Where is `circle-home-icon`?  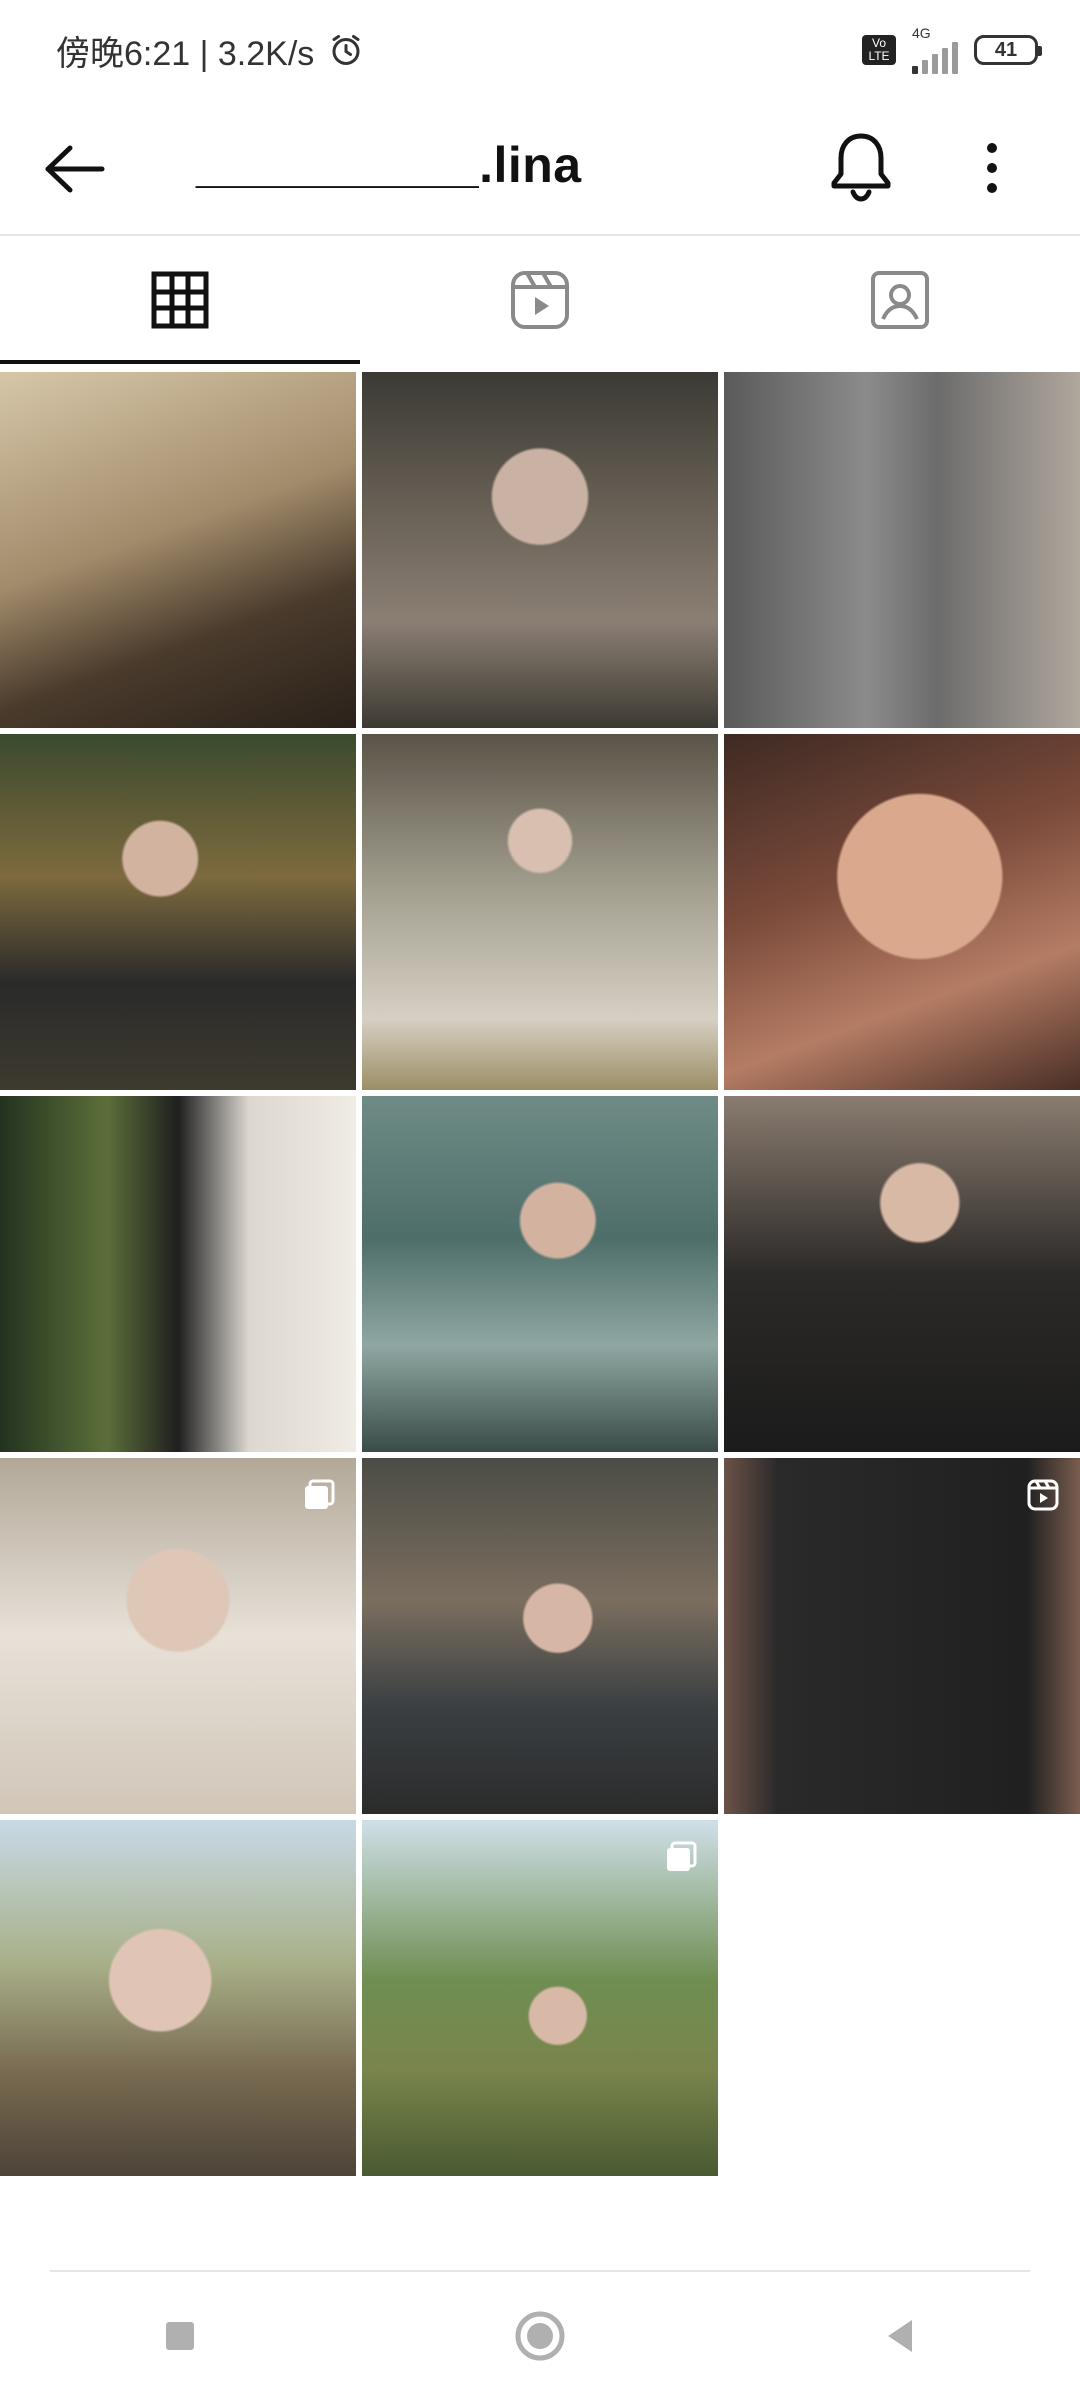
circle-home-icon is located at coordinates (540, 2336).